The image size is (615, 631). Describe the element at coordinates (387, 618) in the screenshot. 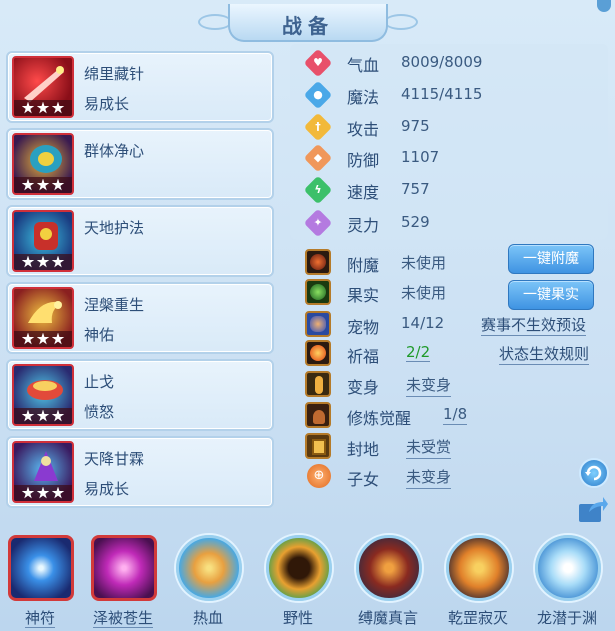

I see `skill-label: 缚魔真言` at that location.